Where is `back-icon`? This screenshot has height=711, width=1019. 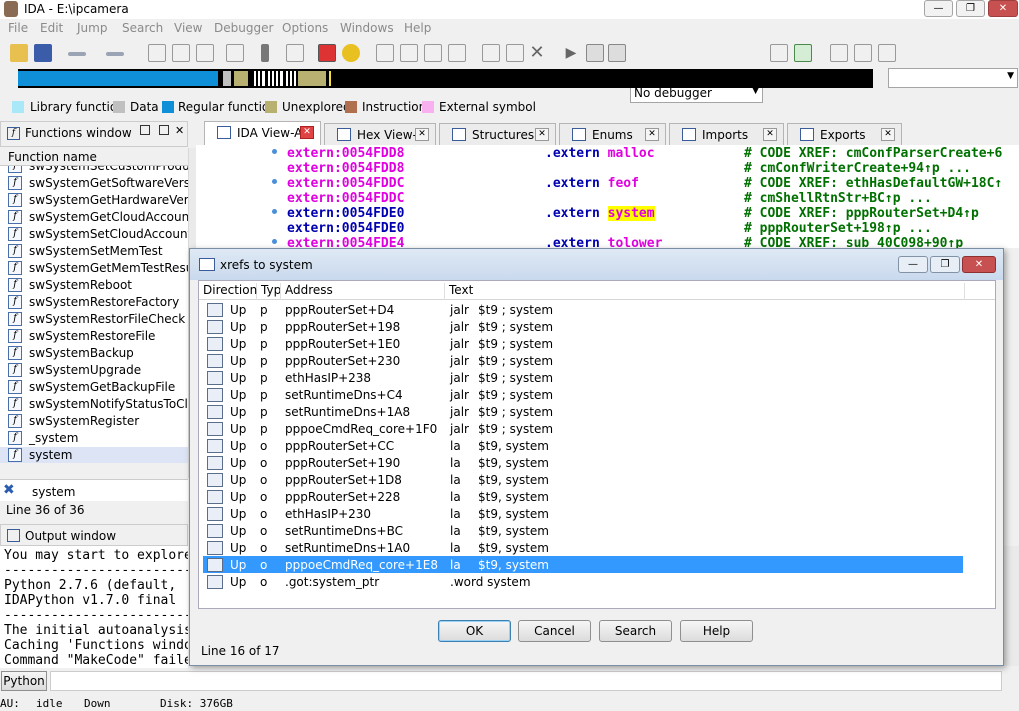 back-icon is located at coordinates (77, 54).